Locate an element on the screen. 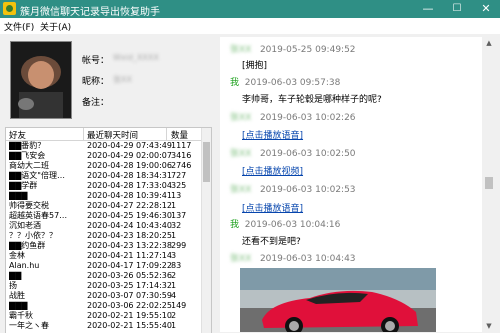 This screenshot has height=333, width=500. table-row: 帅得要交税 2020-04-27 22:28:12 1 is located at coordinates (104, 206).